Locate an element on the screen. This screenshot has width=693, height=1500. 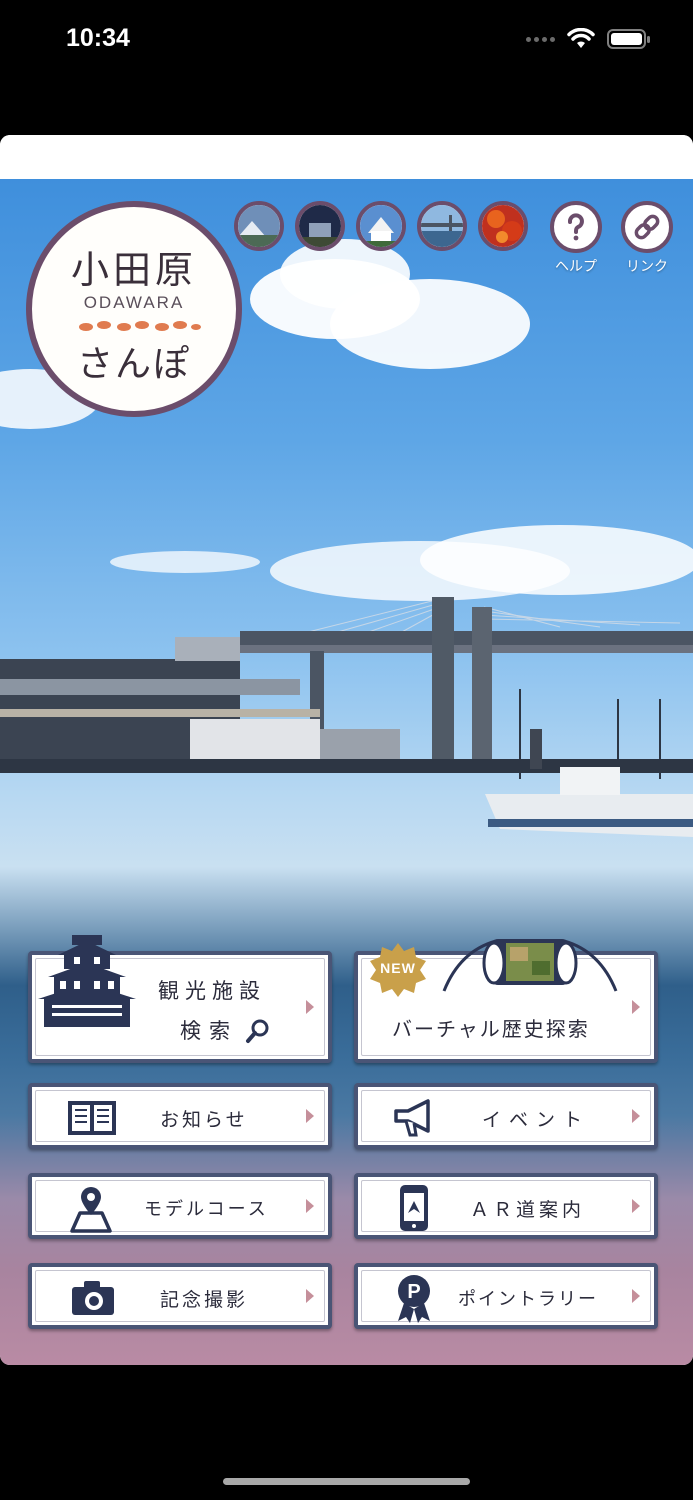
map-pin-icon is located at coordinates (91, 1210).